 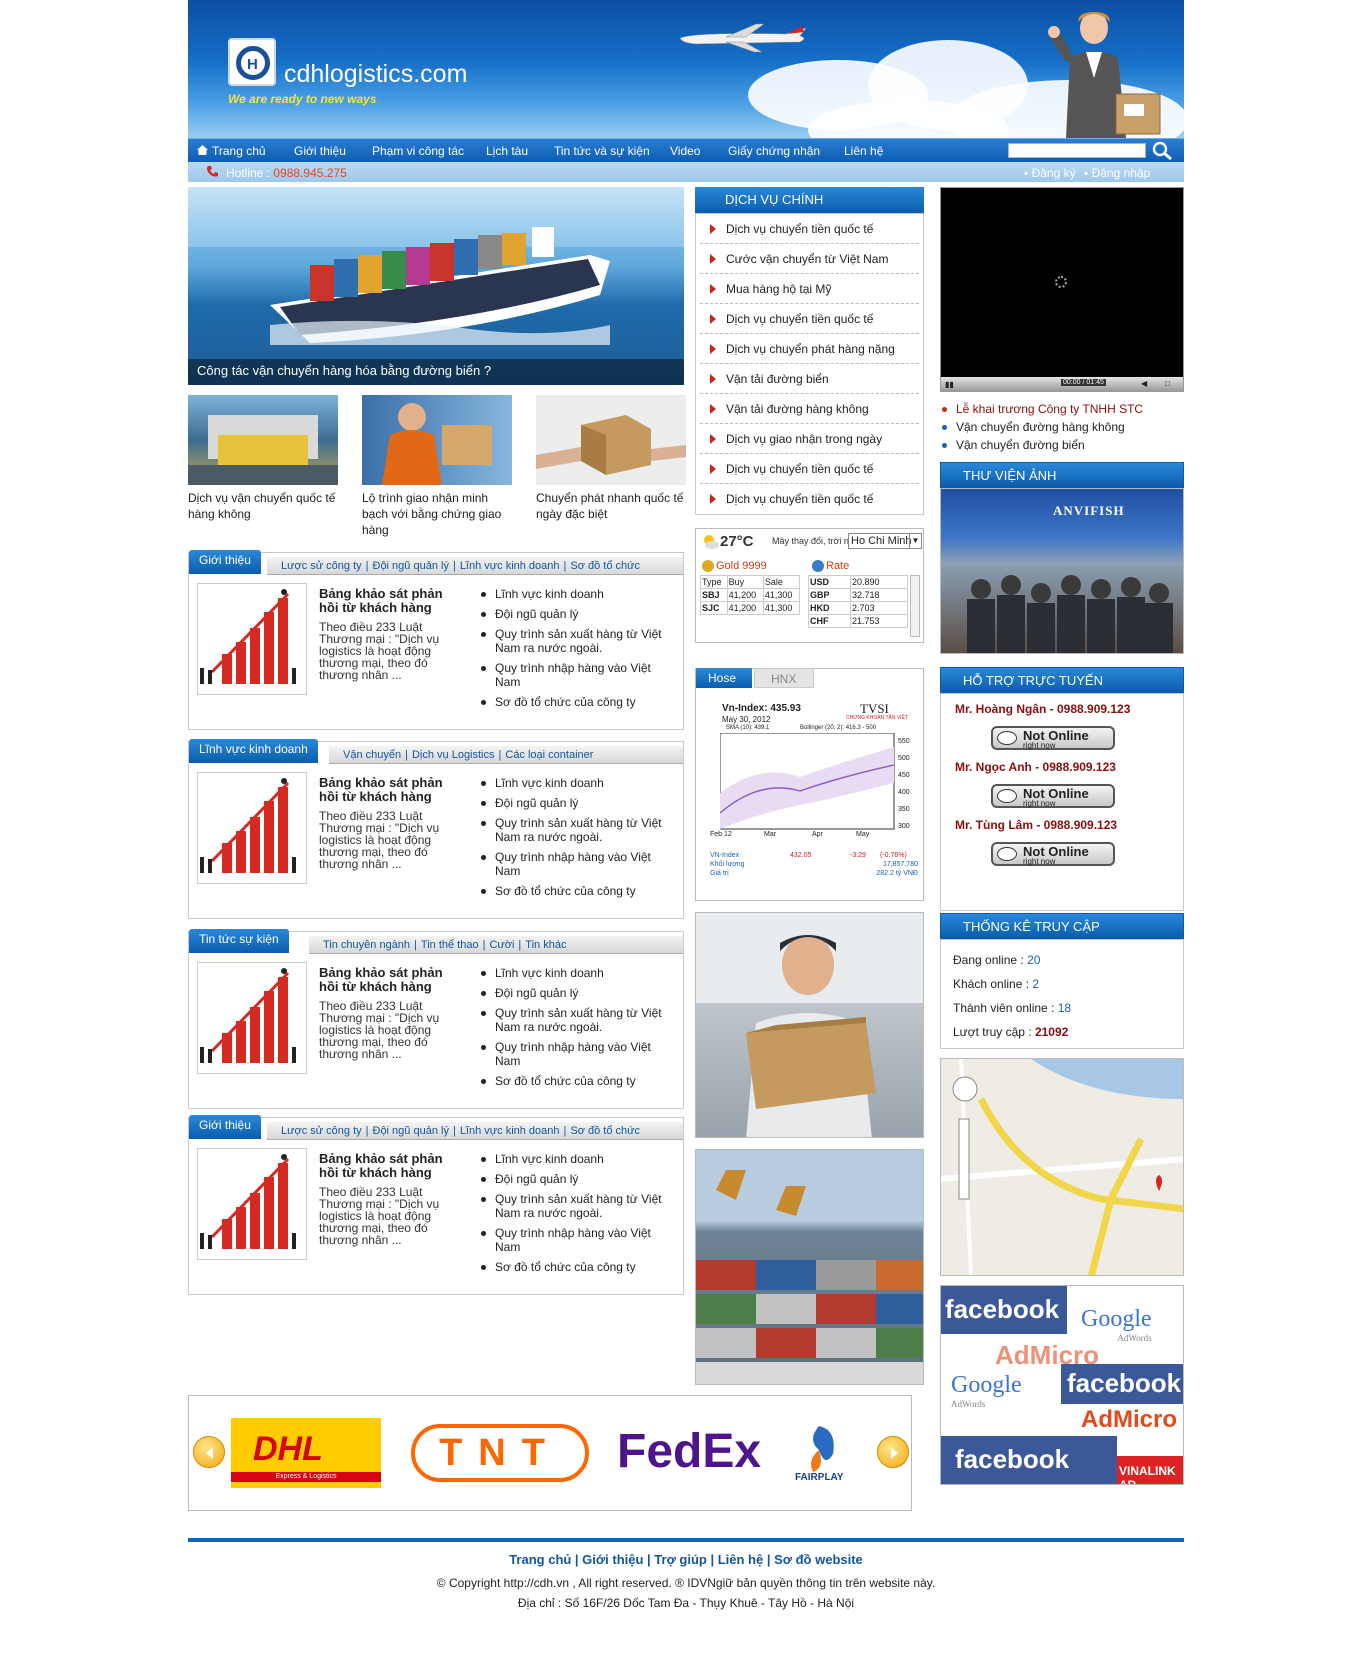 What do you see at coordinates (602, 151) in the screenshot?
I see `nav-news: Tin tức và sự kiện` at bounding box center [602, 151].